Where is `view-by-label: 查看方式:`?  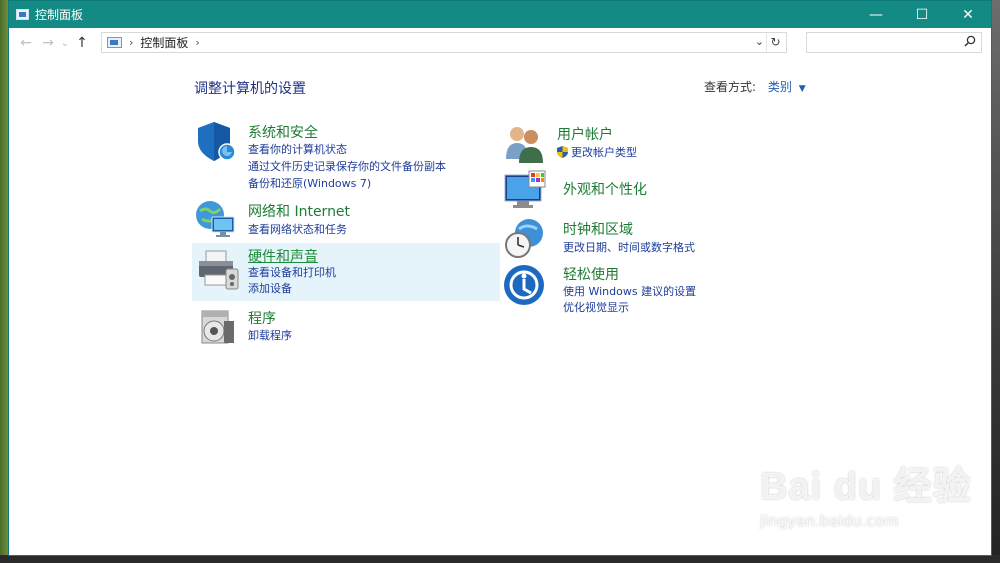 view-by-label: 查看方式: is located at coordinates (730, 87).